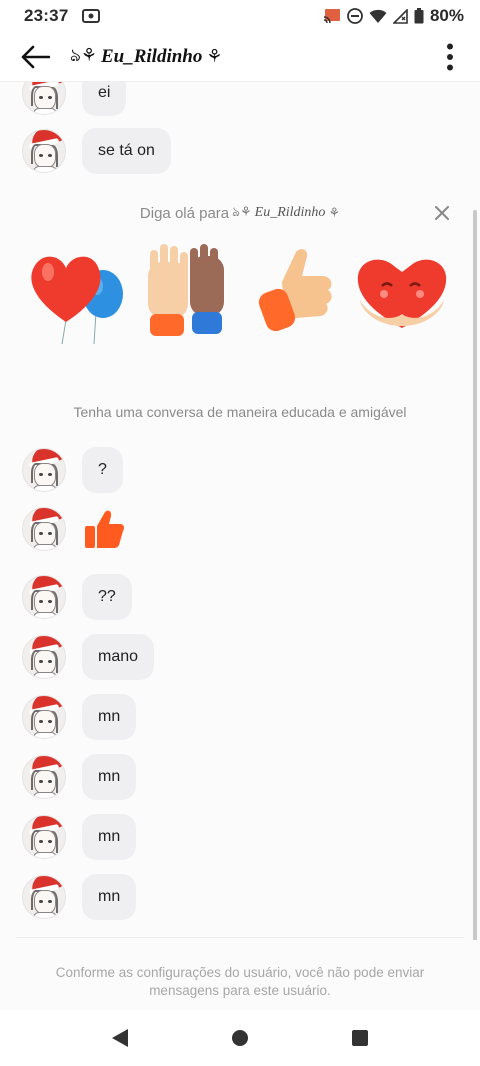 Image resolution: width=480 pixels, height=1066 pixels. Describe the element at coordinates (188, 294) in the screenshot. I see `high-five-sticker` at that location.